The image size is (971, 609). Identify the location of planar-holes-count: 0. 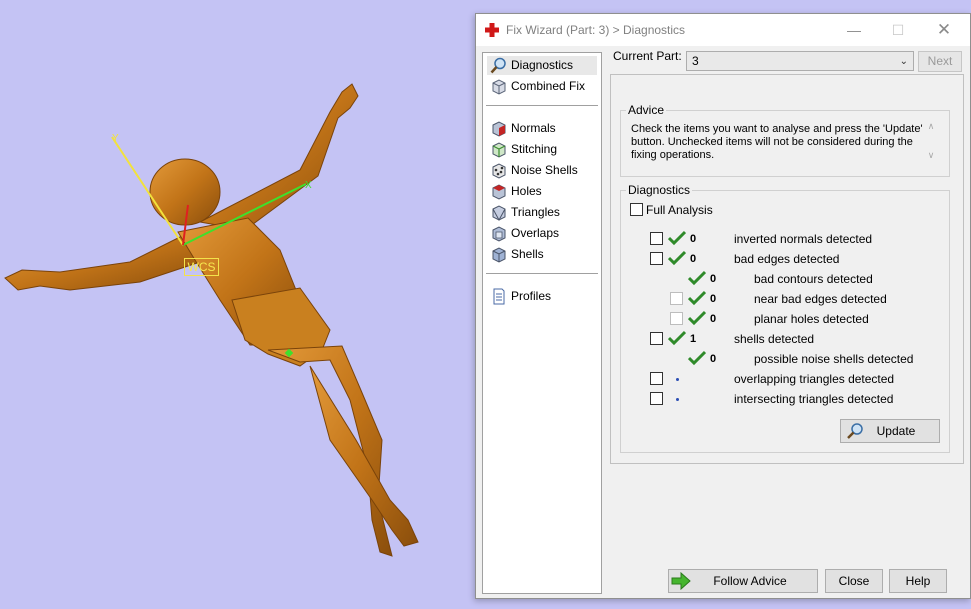
(713, 319).